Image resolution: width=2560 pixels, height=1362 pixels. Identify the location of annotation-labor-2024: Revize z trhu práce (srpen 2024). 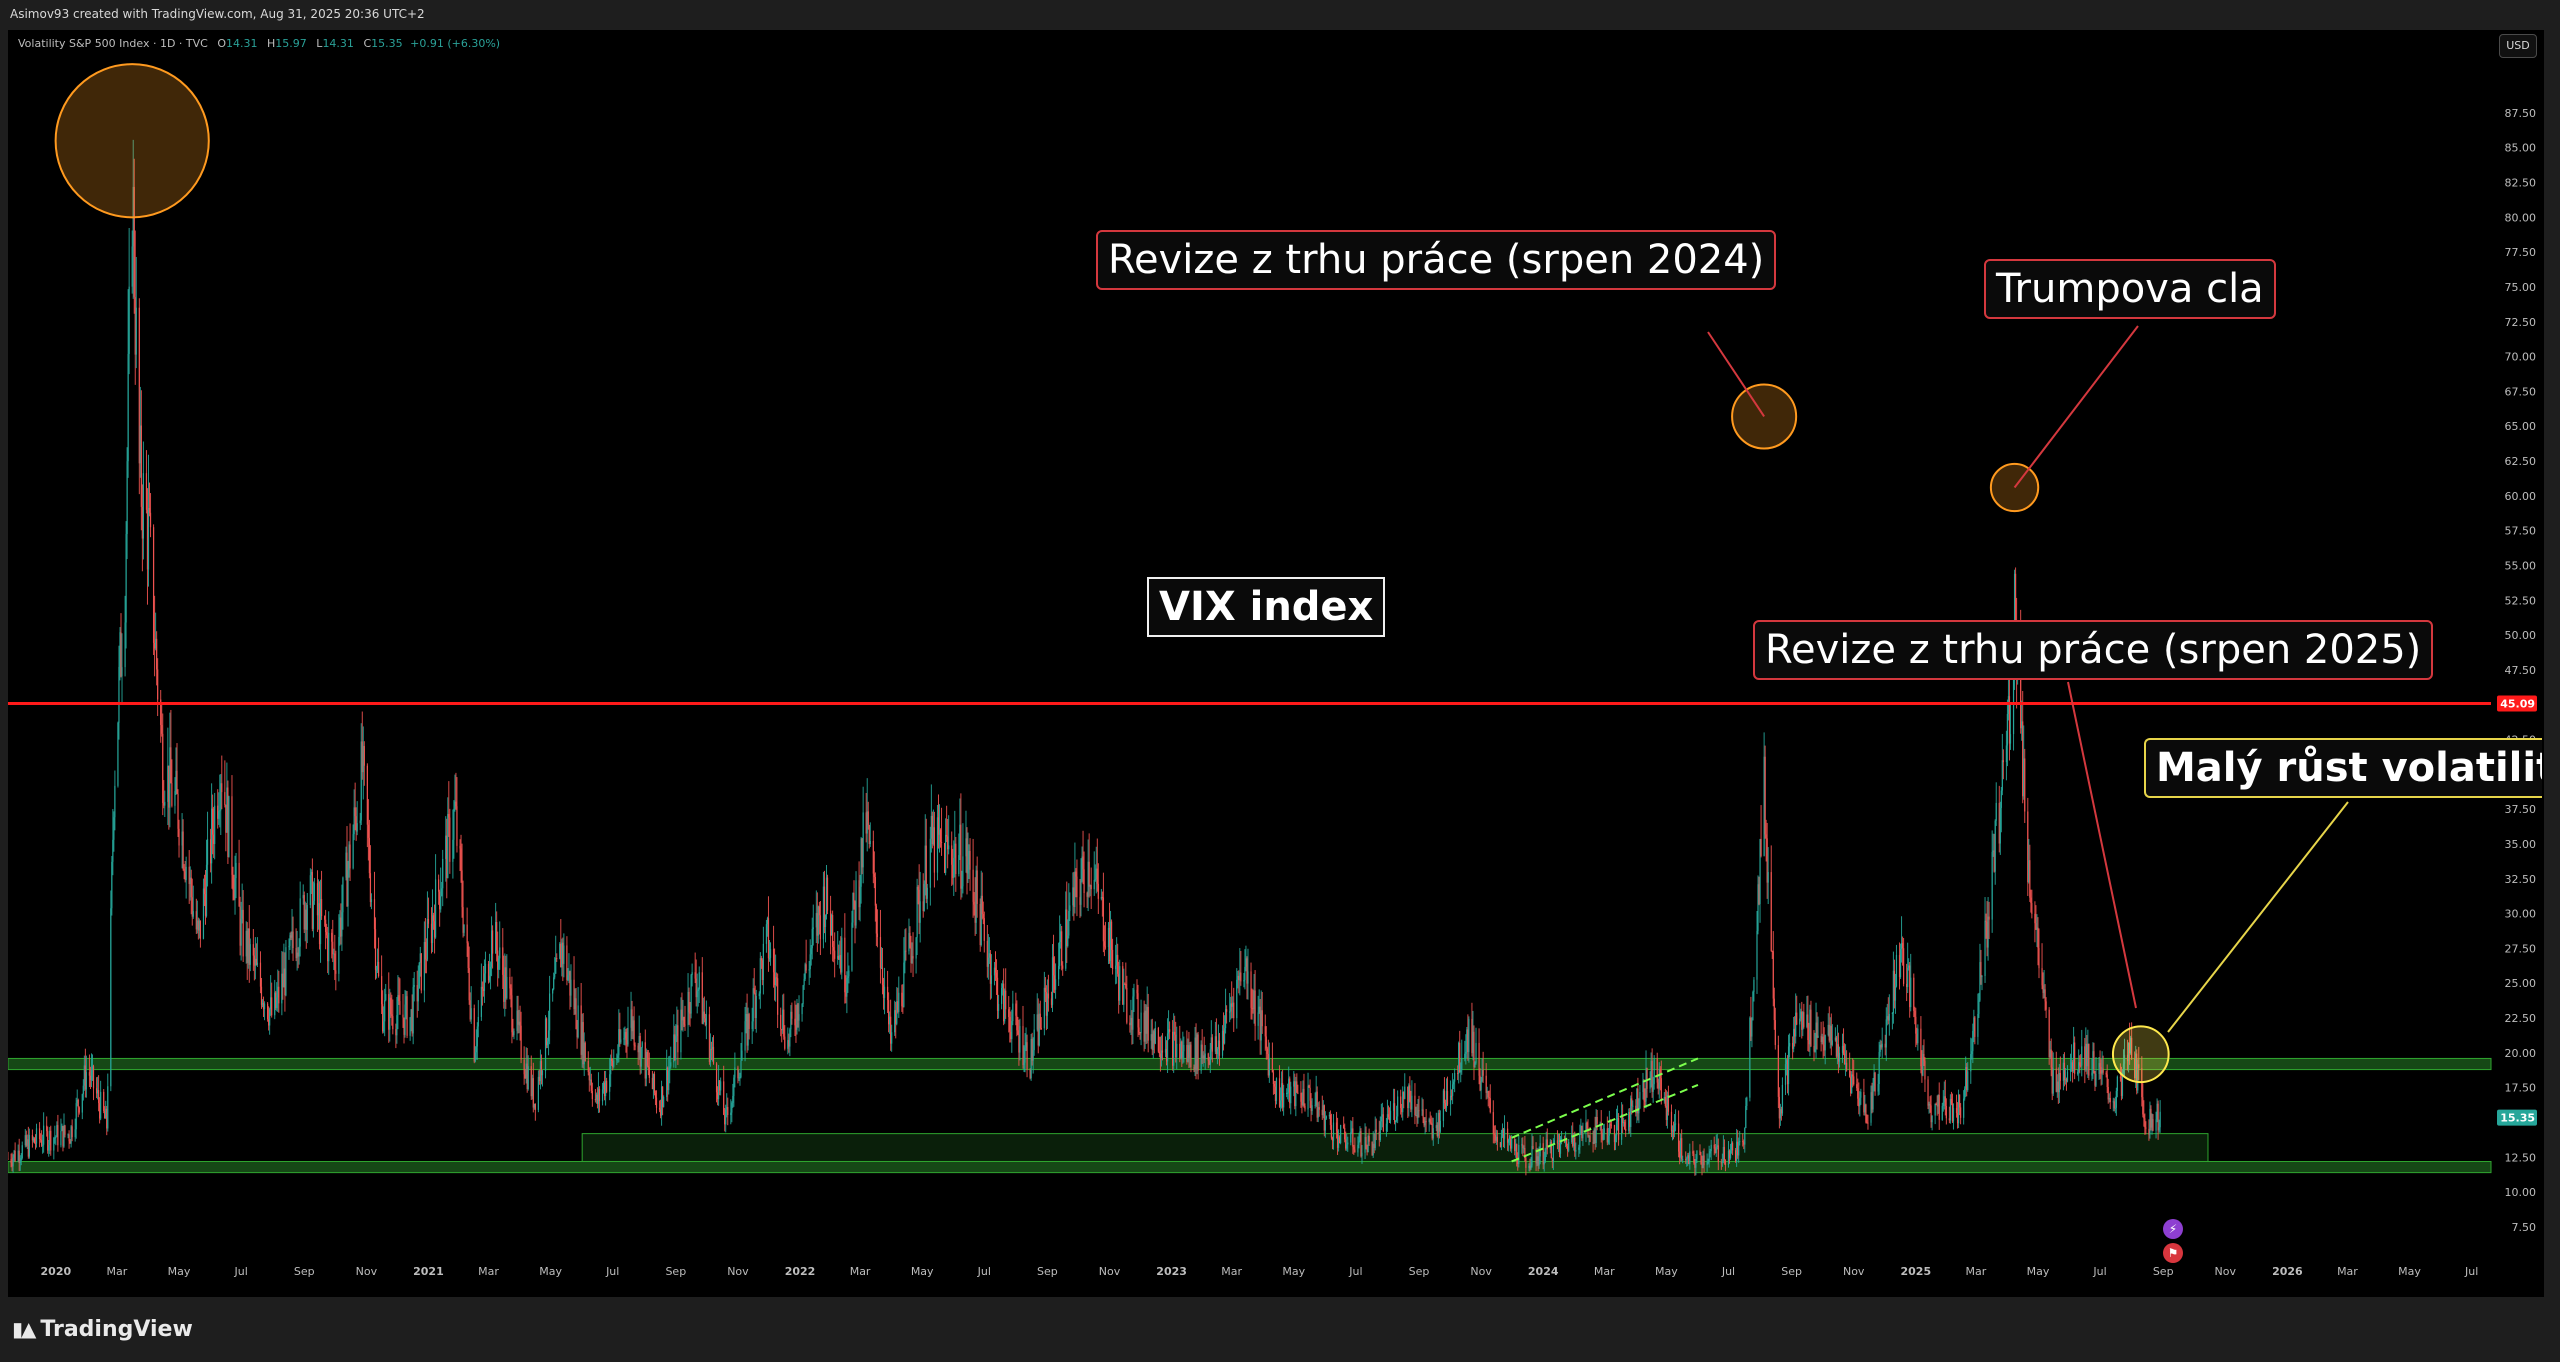
(1436, 260).